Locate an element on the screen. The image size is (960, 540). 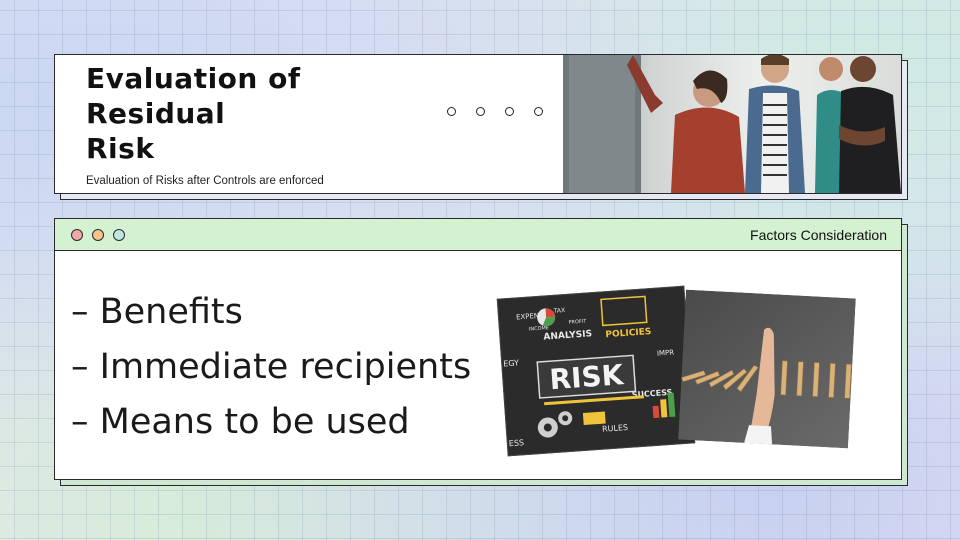
book-icon is located at coordinates (594, 418).